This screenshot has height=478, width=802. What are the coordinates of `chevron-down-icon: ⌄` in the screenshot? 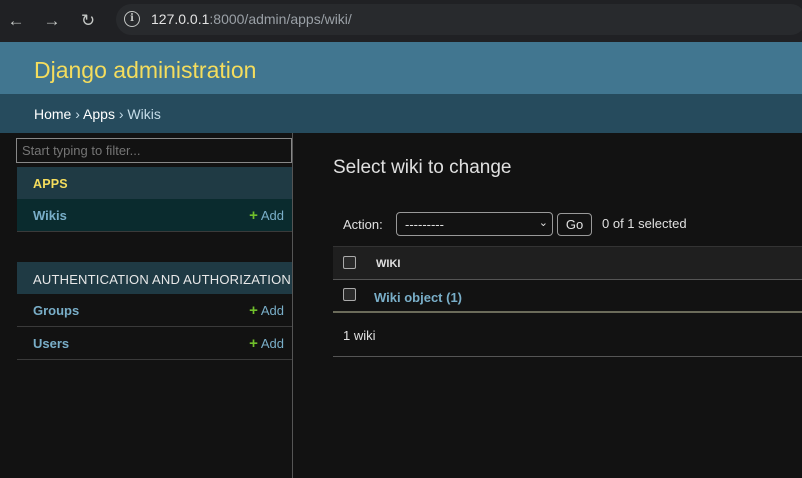 It's located at (543, 223).